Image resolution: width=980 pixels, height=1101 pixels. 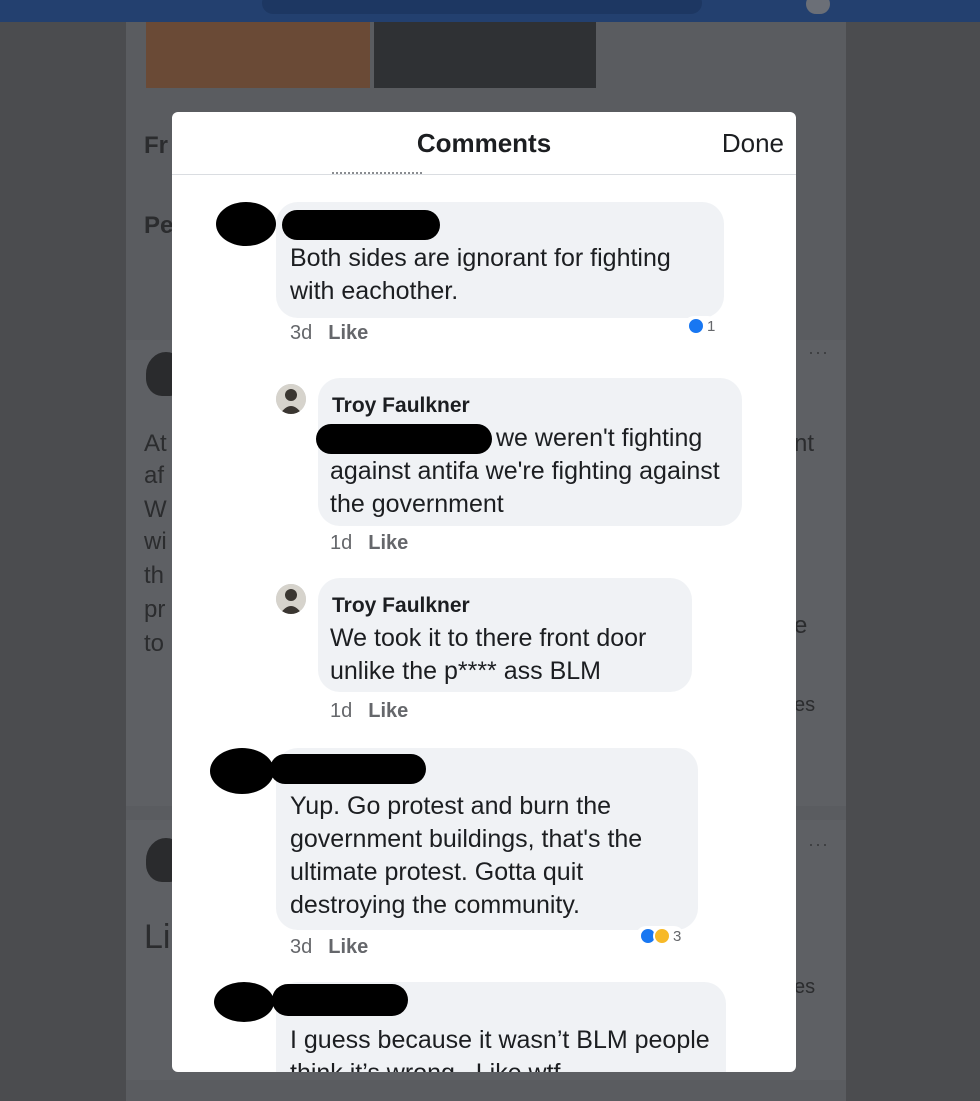 I want to click on reaction-count: 3, so click(x=677, y=936).